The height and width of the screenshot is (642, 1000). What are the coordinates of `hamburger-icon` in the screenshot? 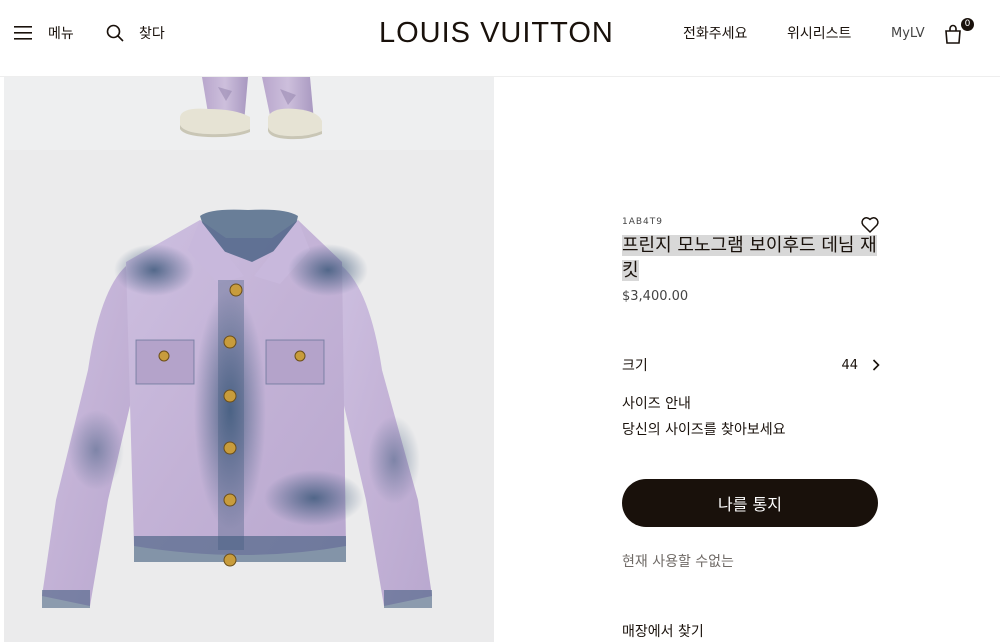 It's located at (23, 33).